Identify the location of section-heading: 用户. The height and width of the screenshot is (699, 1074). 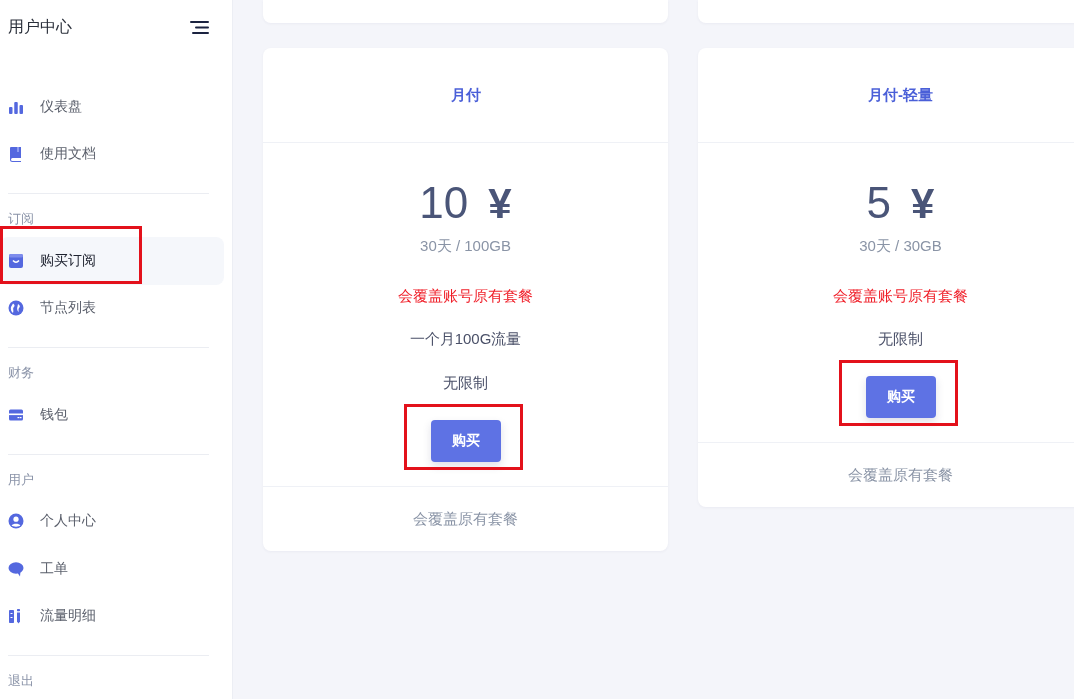
(21, 479).